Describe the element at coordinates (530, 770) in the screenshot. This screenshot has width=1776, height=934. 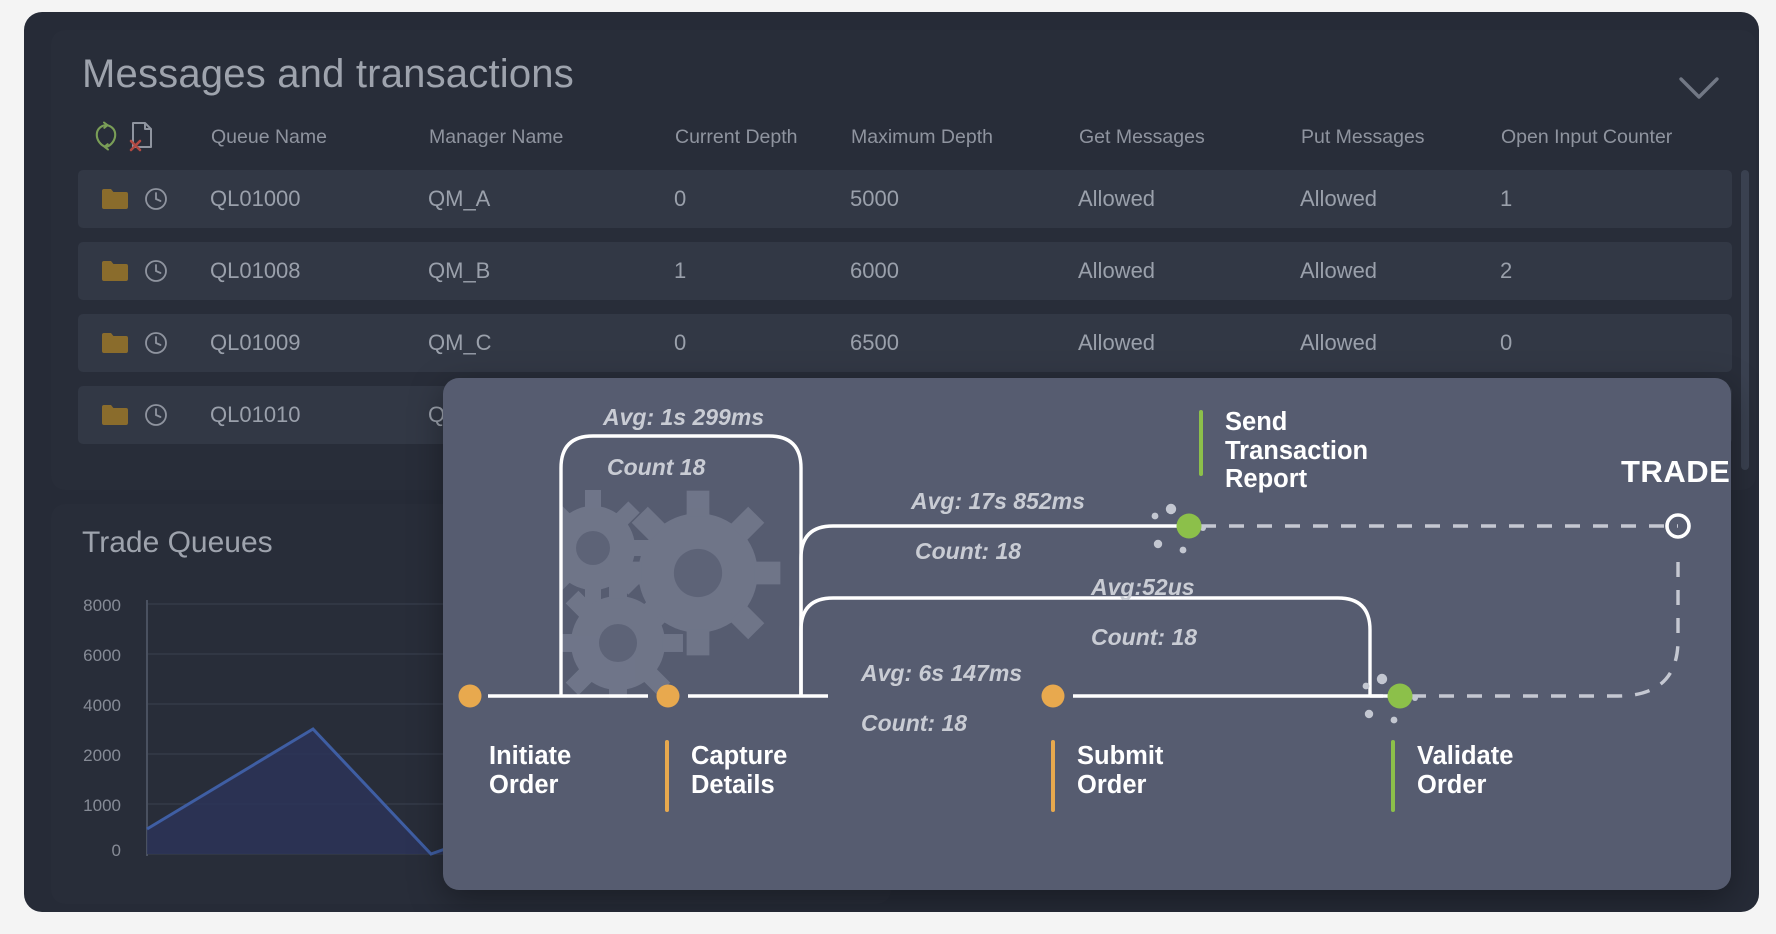
I see `node-label-initiate-order: Initiate Order` at that location.